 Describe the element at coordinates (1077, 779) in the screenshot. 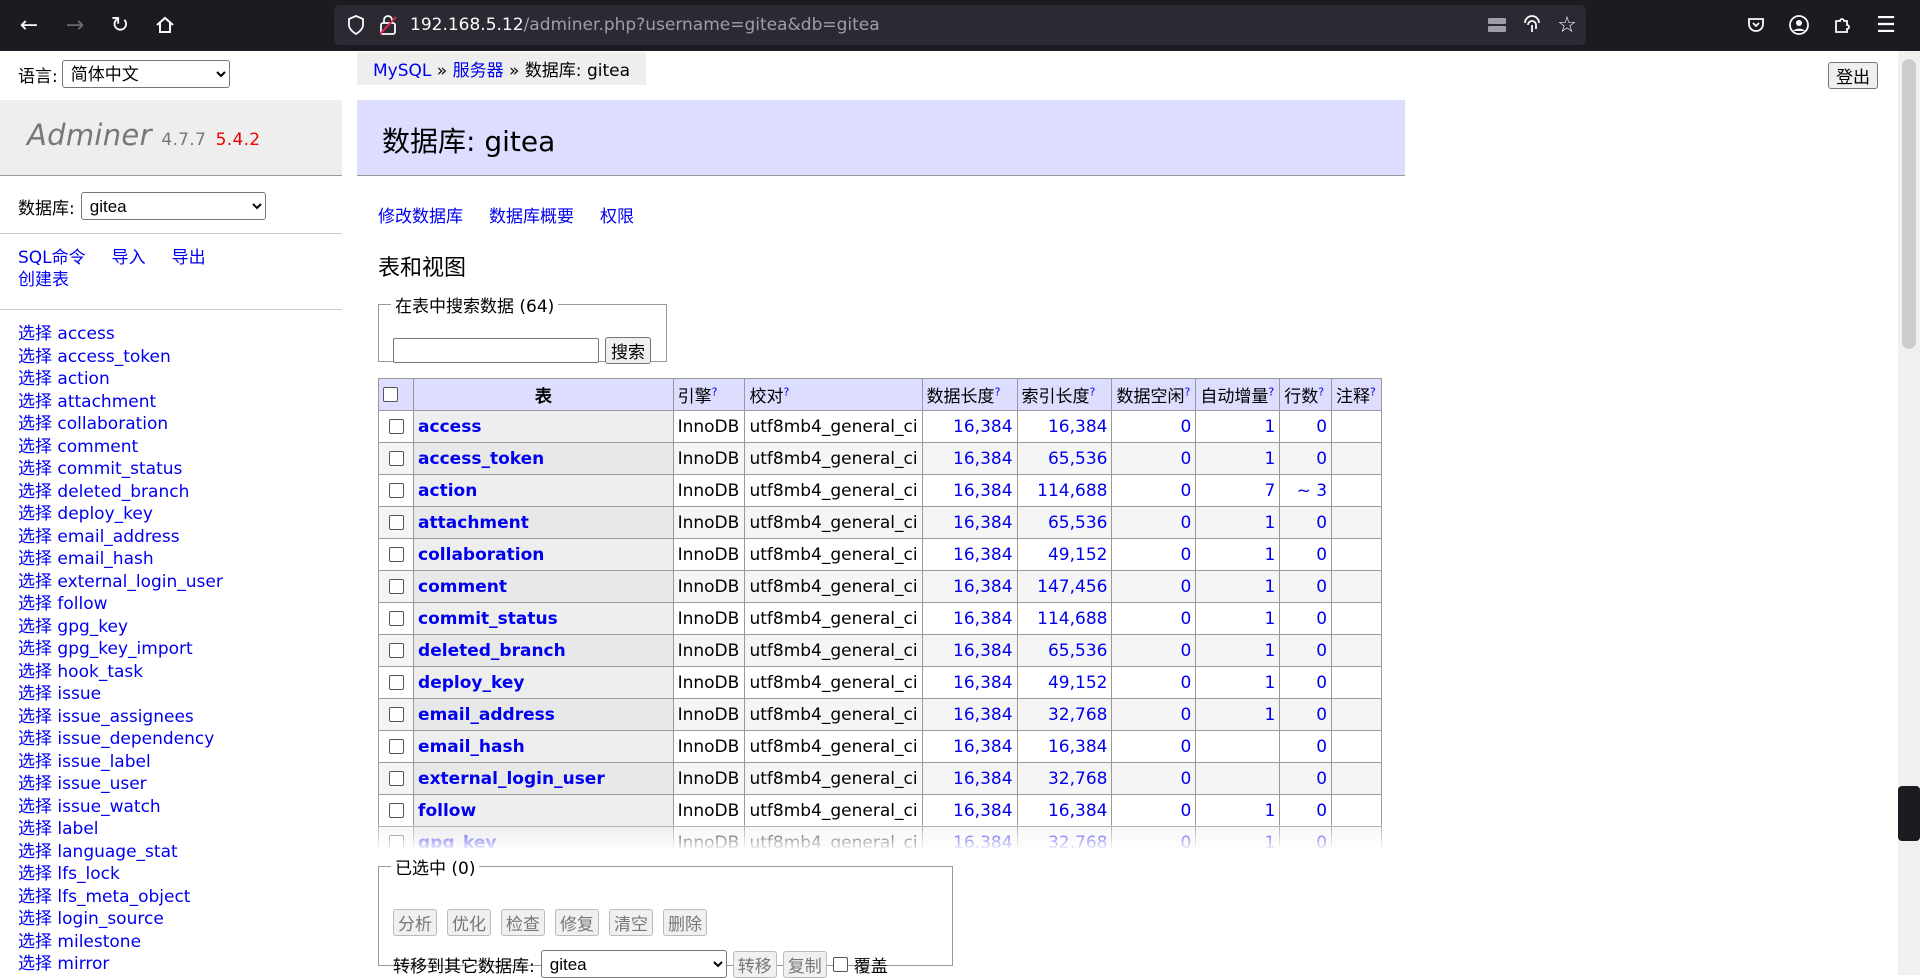

I see `cell-value-link: 32,768` at that location.